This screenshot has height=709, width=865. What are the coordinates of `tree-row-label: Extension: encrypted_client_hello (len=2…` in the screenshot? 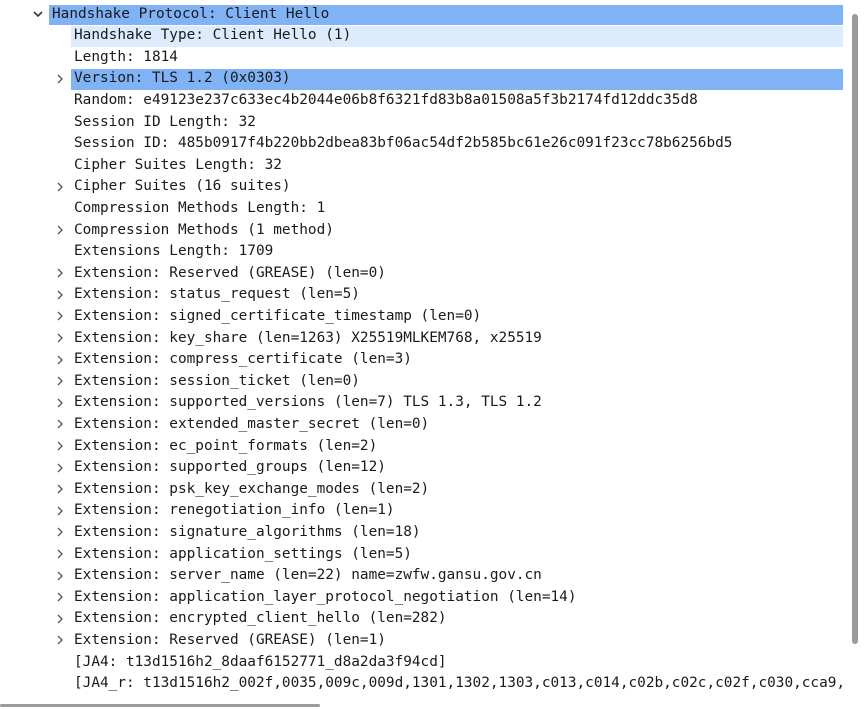 It's located at (260, 618).